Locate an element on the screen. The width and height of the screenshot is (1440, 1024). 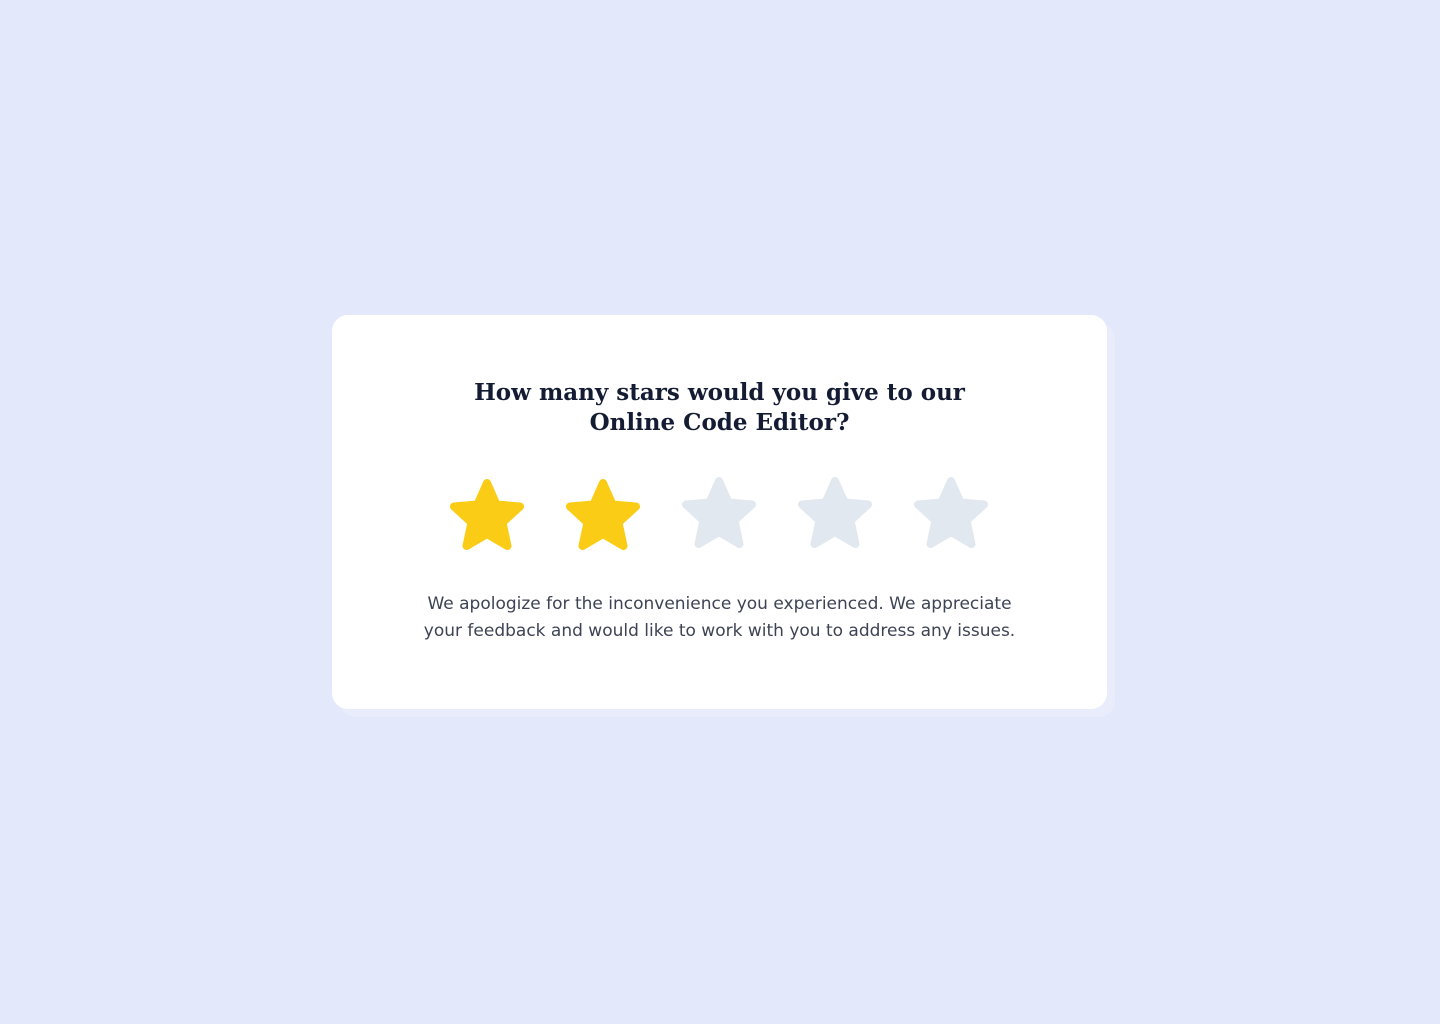
star-3-icon is located at coordinates (719, 514).